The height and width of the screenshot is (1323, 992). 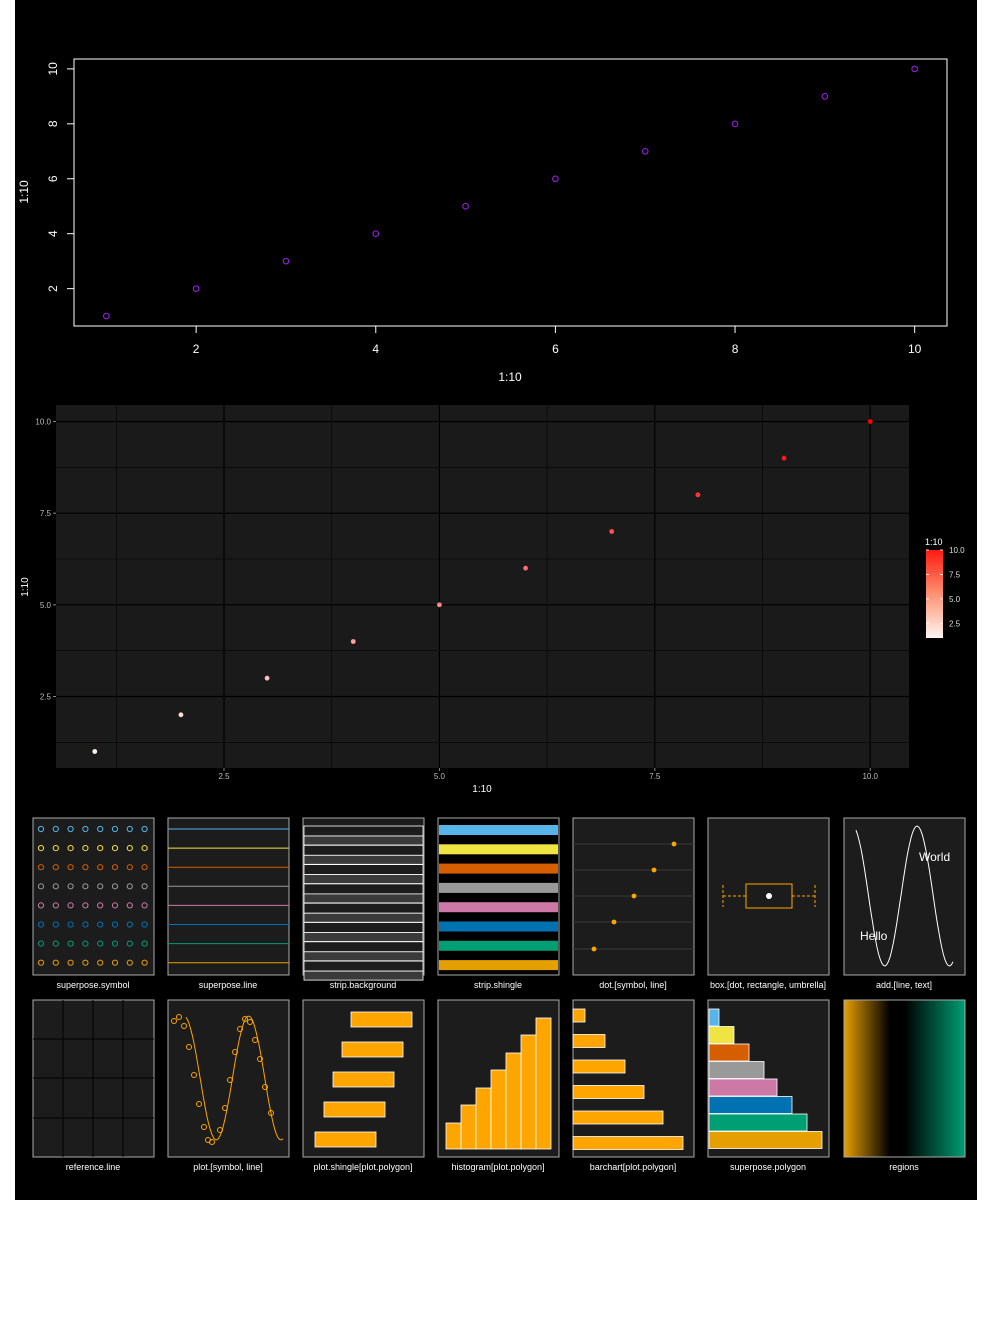 I want to click on y-tick-label: 10, so click(x=53, y=69).